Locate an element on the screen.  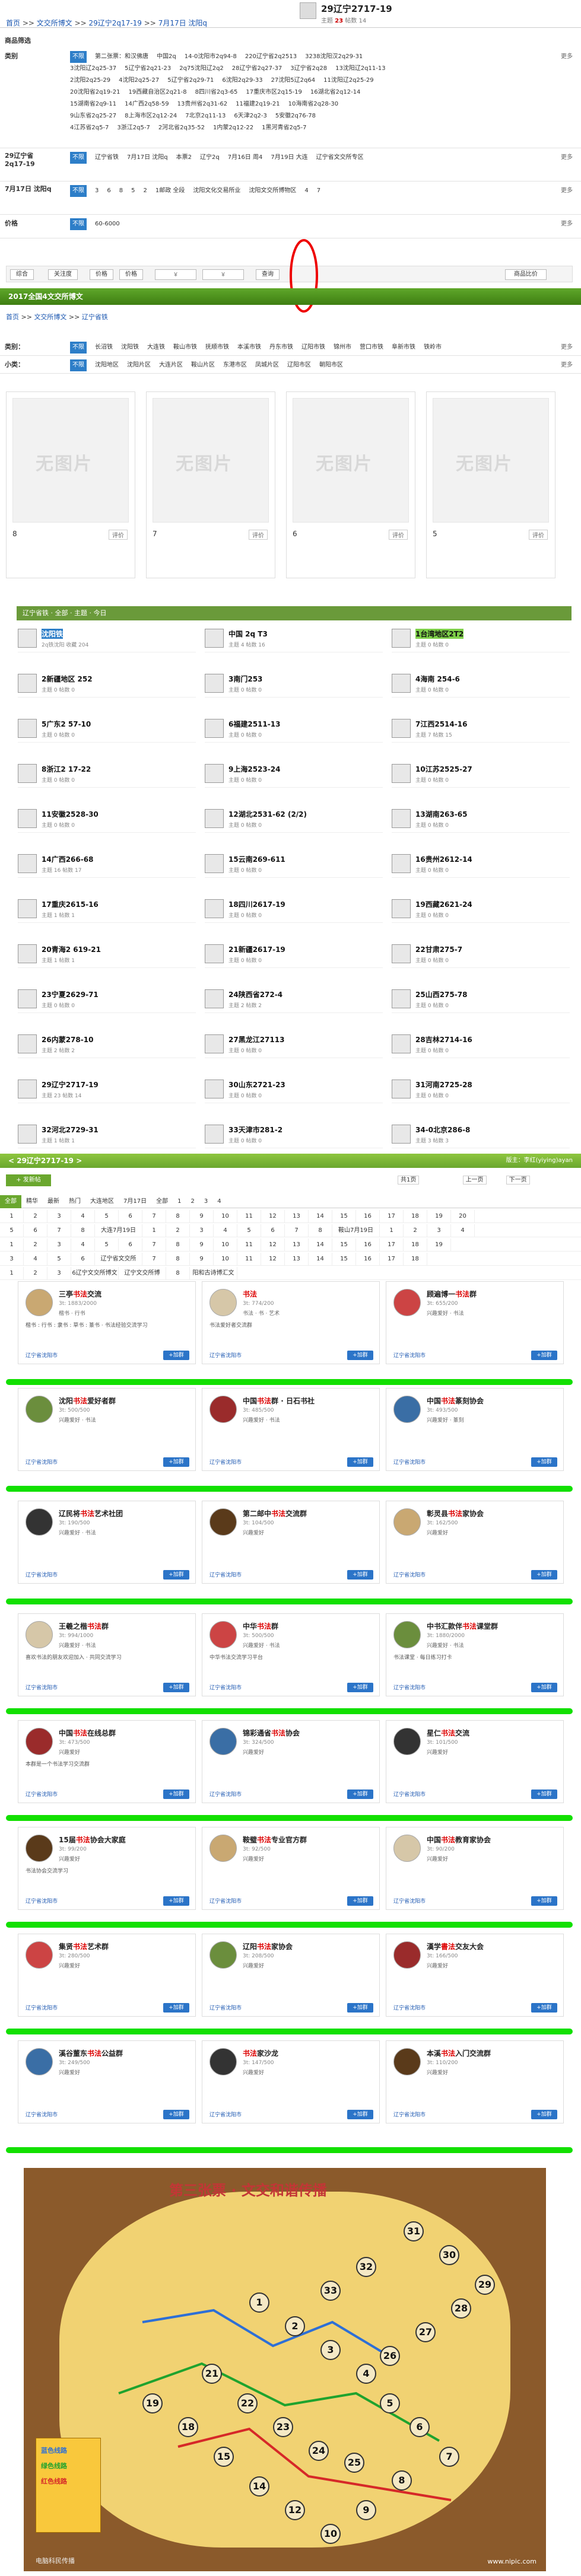
small-more-link: 更多 is located at coordinates (567, 363).